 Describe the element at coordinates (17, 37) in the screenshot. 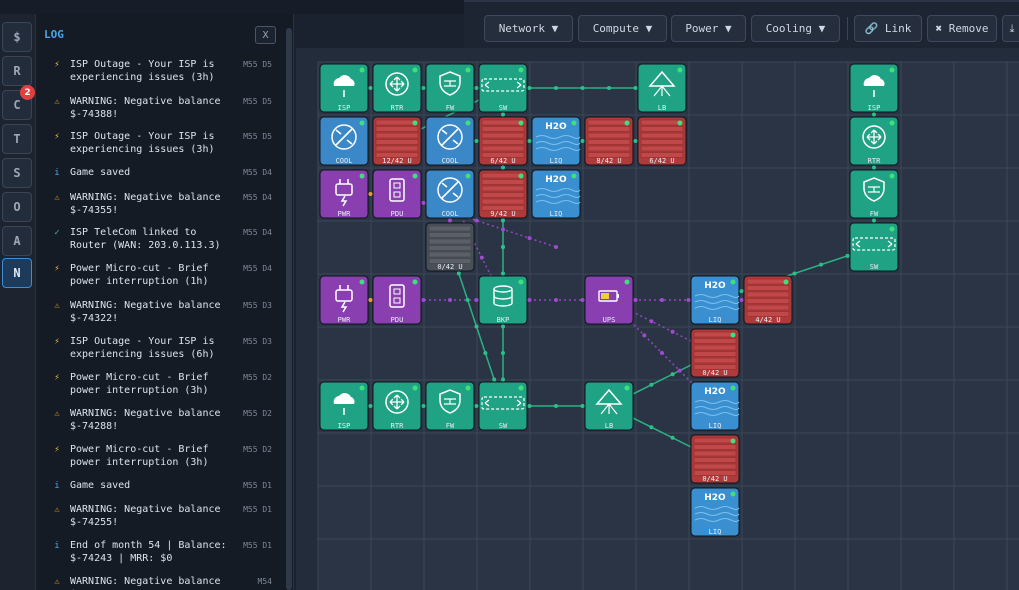

I see `nav-btn-money: $` at that location.